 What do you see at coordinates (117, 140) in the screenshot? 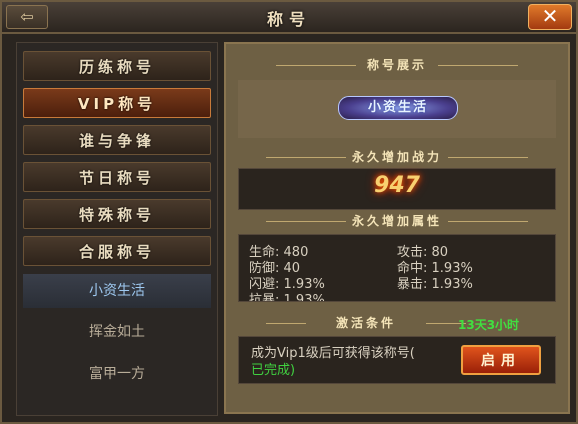
I see `category-tab-contest: 谁与争锋` at bounding box center [117, 140].